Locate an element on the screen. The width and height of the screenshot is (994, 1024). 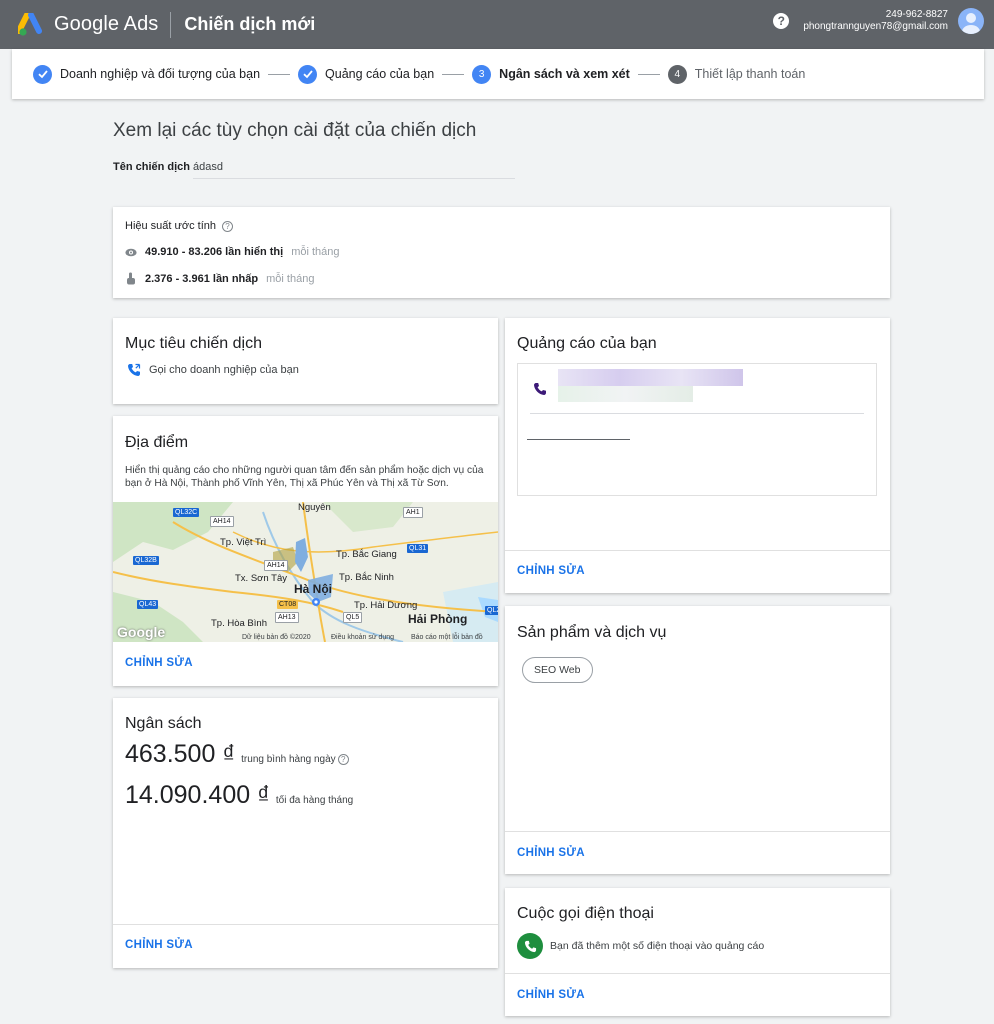
account-info: 249-962-8827 phongtrannguyen78@gmail.com is located at coordinates (875, 21).